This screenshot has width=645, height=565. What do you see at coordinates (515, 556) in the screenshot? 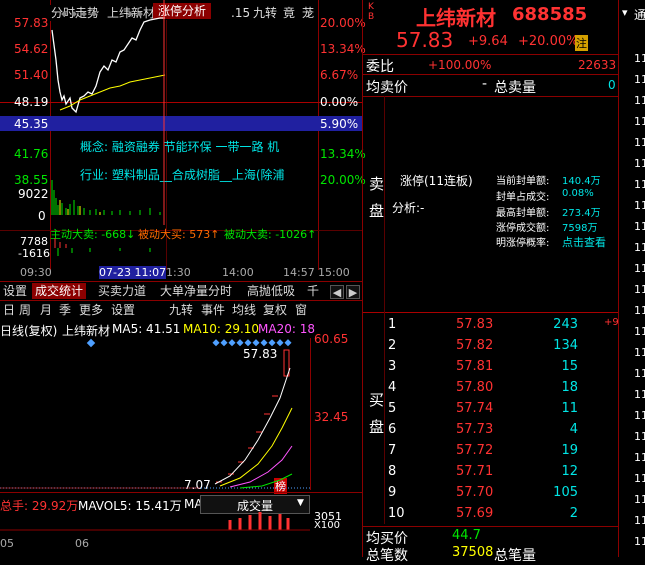
I see `total-bid-label: 总笔量` at bounding box center [515, 556].